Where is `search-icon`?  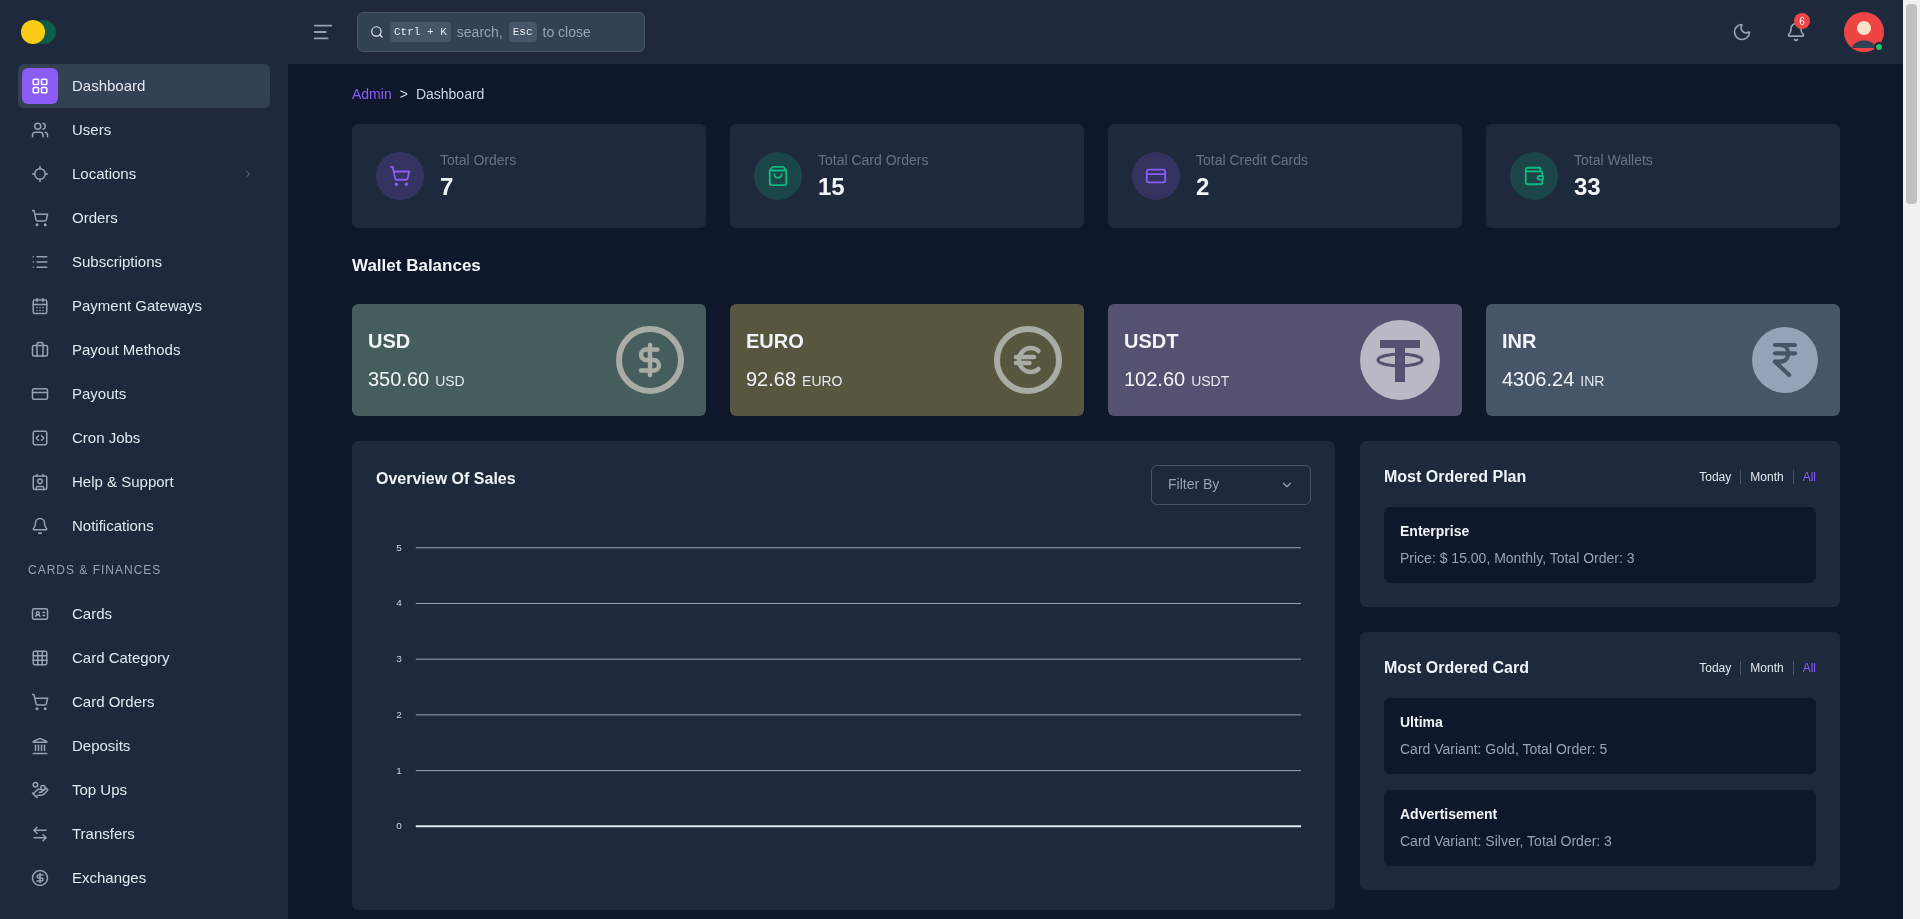
search-icon is located at coordinates (377, 32).